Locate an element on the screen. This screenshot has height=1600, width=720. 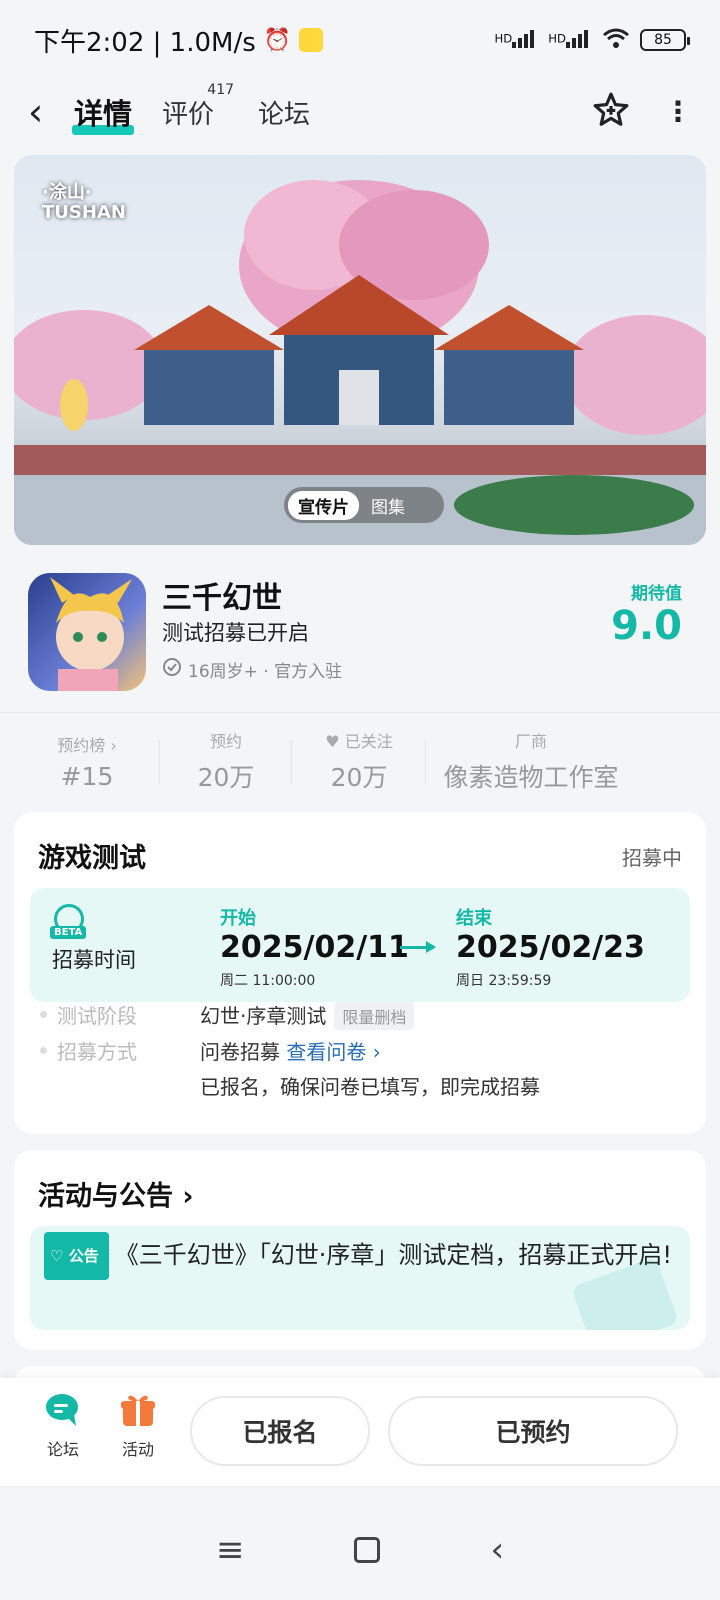
stat-rank: 预约榜 › #15 is located at coordinates (87, 761).